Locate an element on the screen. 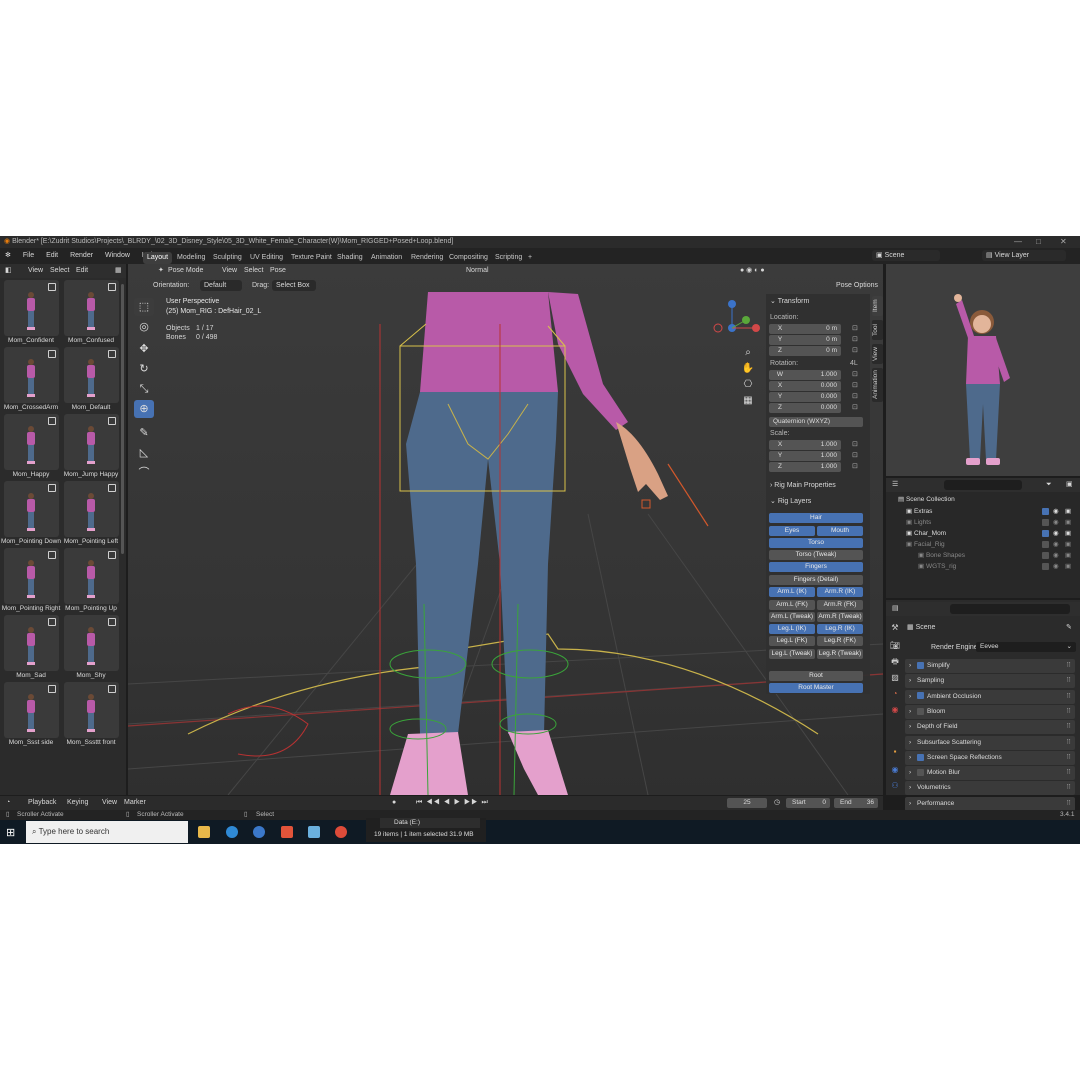  menu-edit-assets: Edit is located at coordinates (82, 271).